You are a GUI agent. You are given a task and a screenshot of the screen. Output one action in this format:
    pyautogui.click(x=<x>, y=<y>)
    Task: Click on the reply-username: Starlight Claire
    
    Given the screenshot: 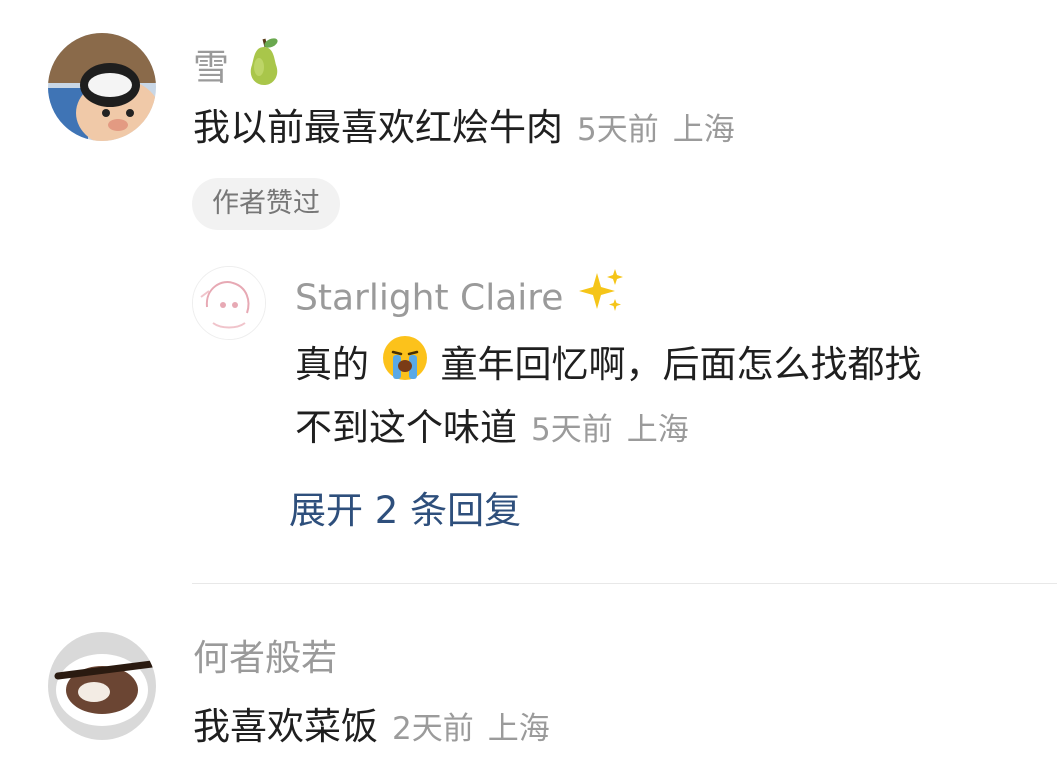 What is the action you would take?
    pyautogui.click(x=460, y=298)
    